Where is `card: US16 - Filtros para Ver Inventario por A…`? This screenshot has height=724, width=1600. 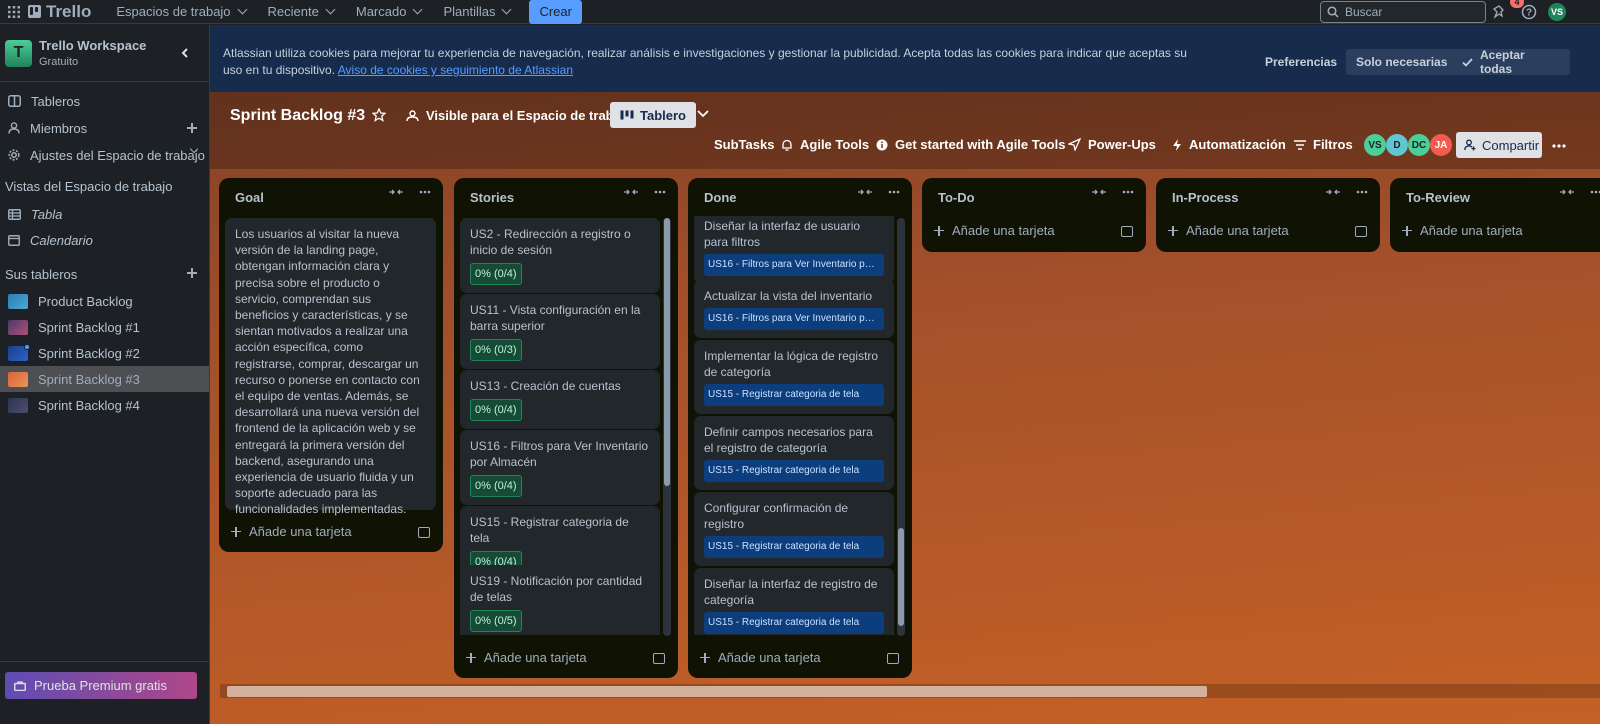 card: US16 - Filtros para Ver Inventario por A… is located at coordinates (560, 467).